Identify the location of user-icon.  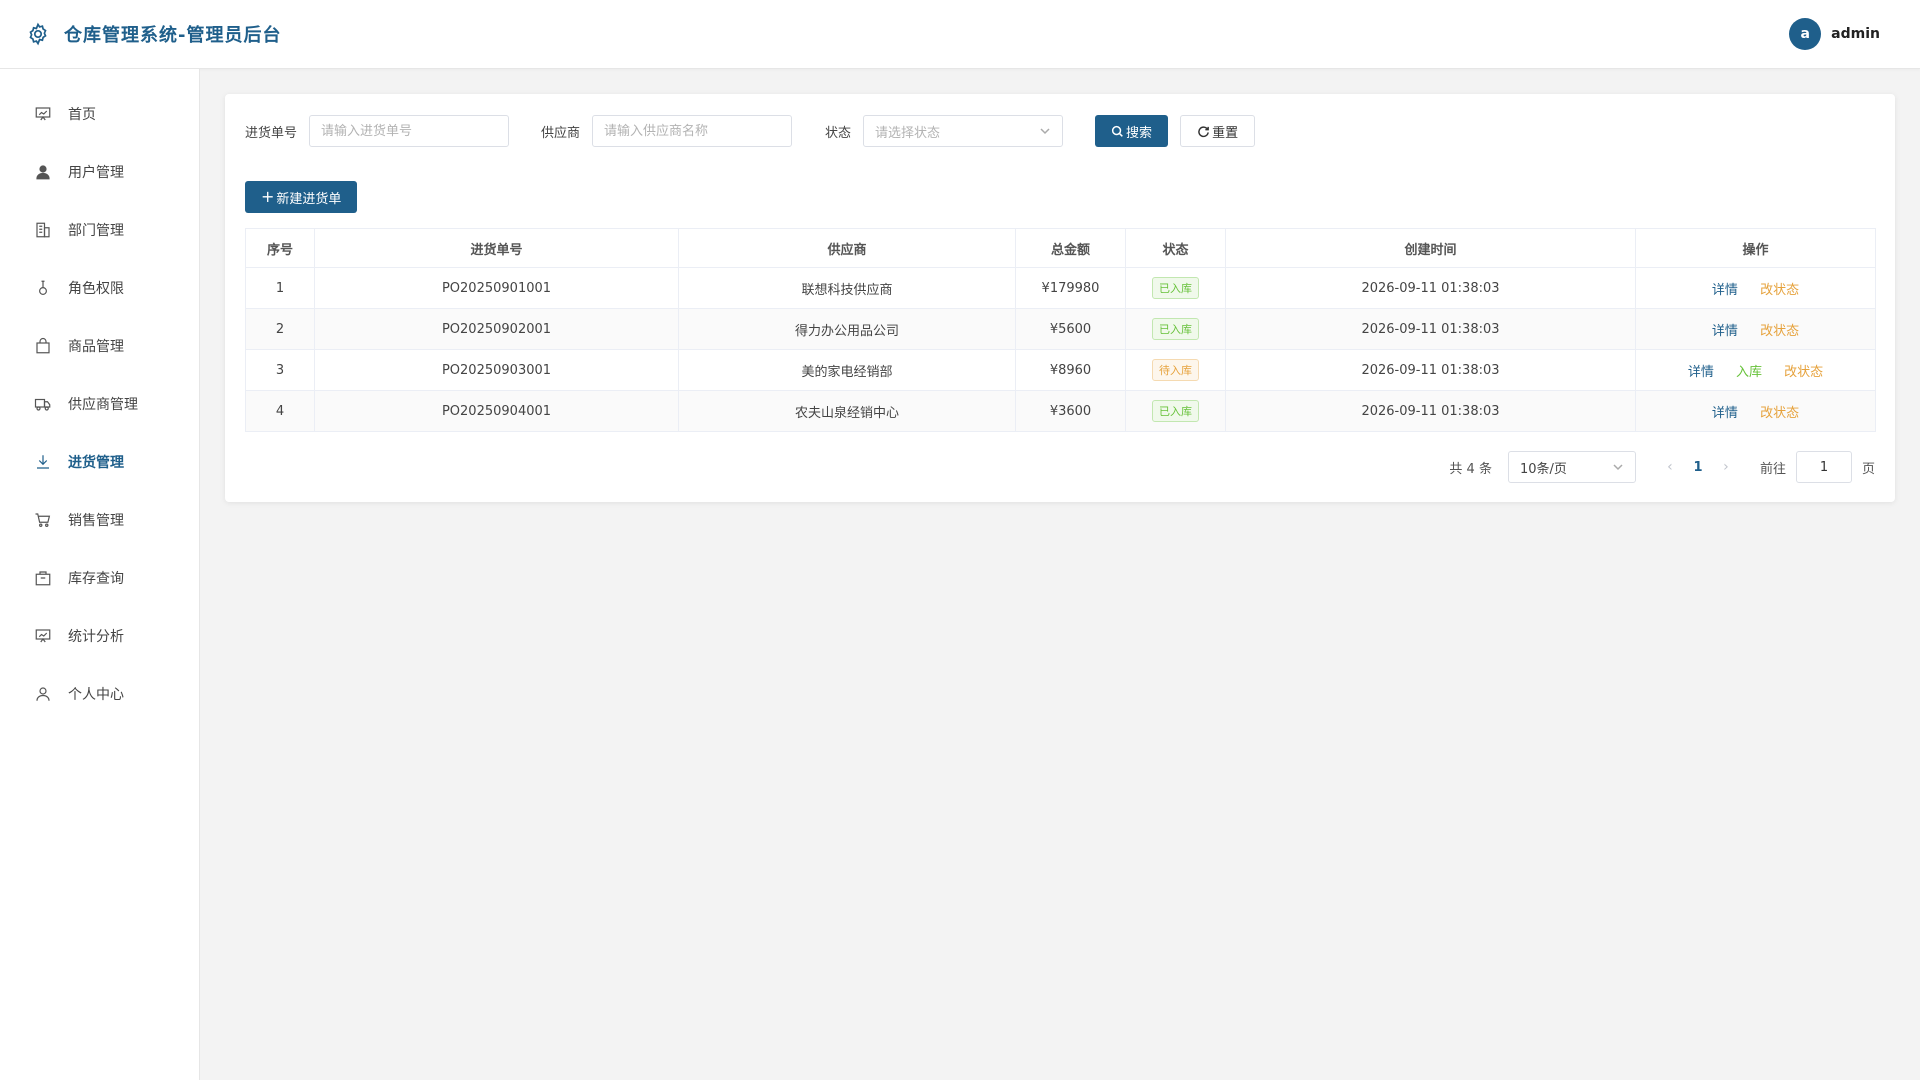
(43, 172).